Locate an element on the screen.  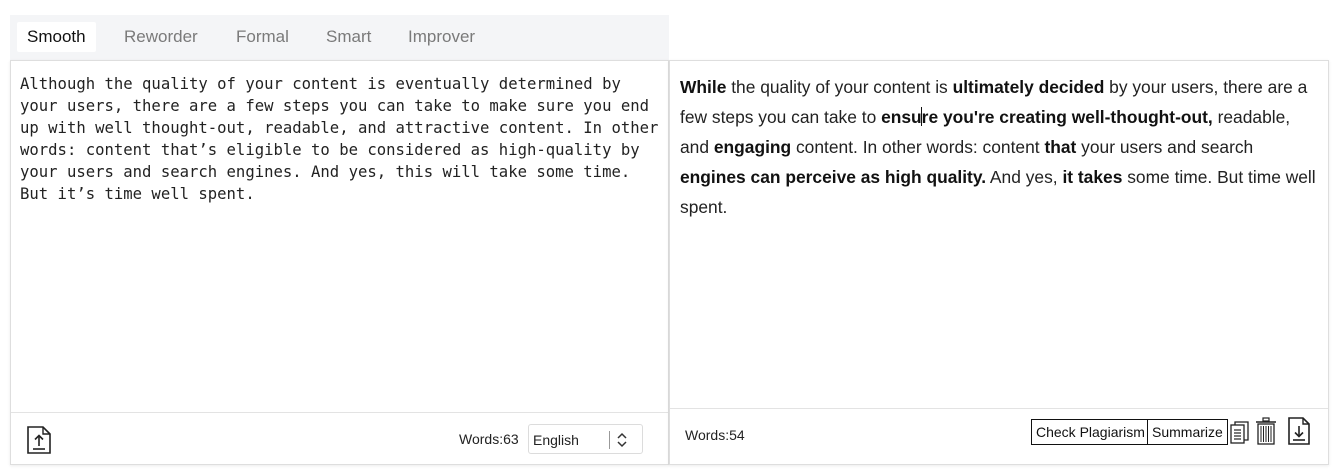
mode-tabbar: Smooth Reworder Formal Smart Improver is located at coordinates (339, 37).